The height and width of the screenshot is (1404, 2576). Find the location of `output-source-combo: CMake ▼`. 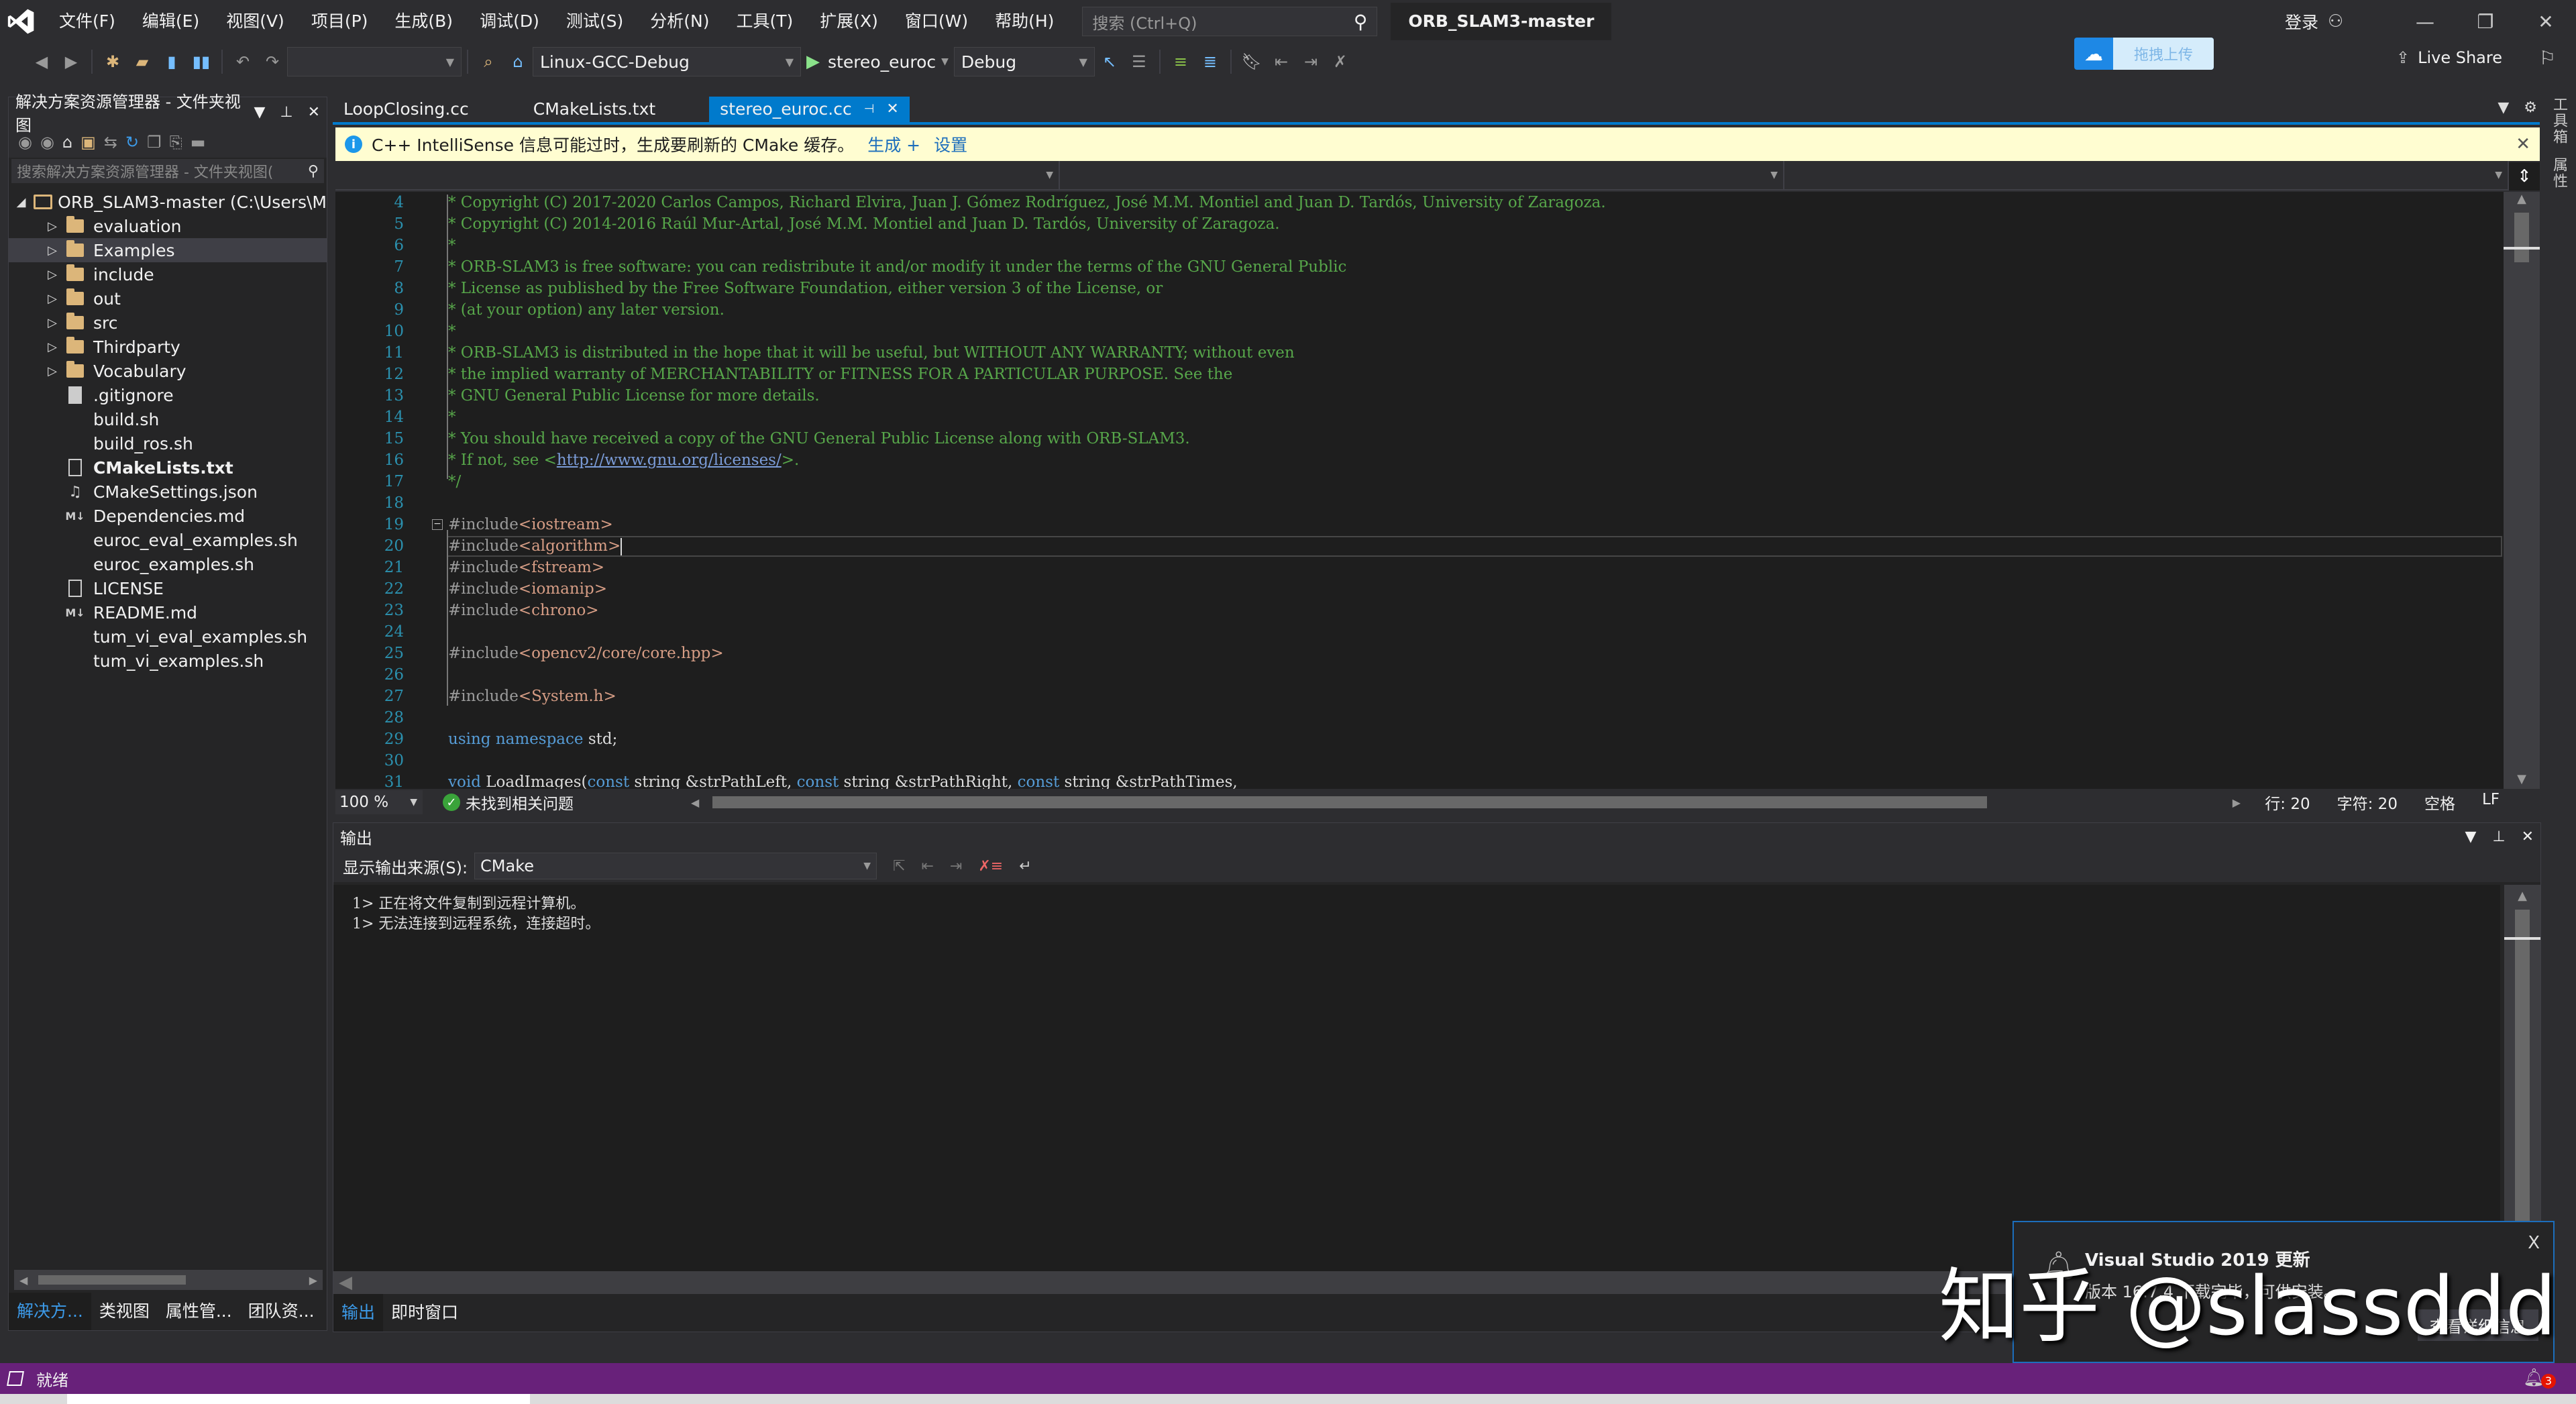

output-source-combo: CMake ▼ is located at coordinates (675, 866).